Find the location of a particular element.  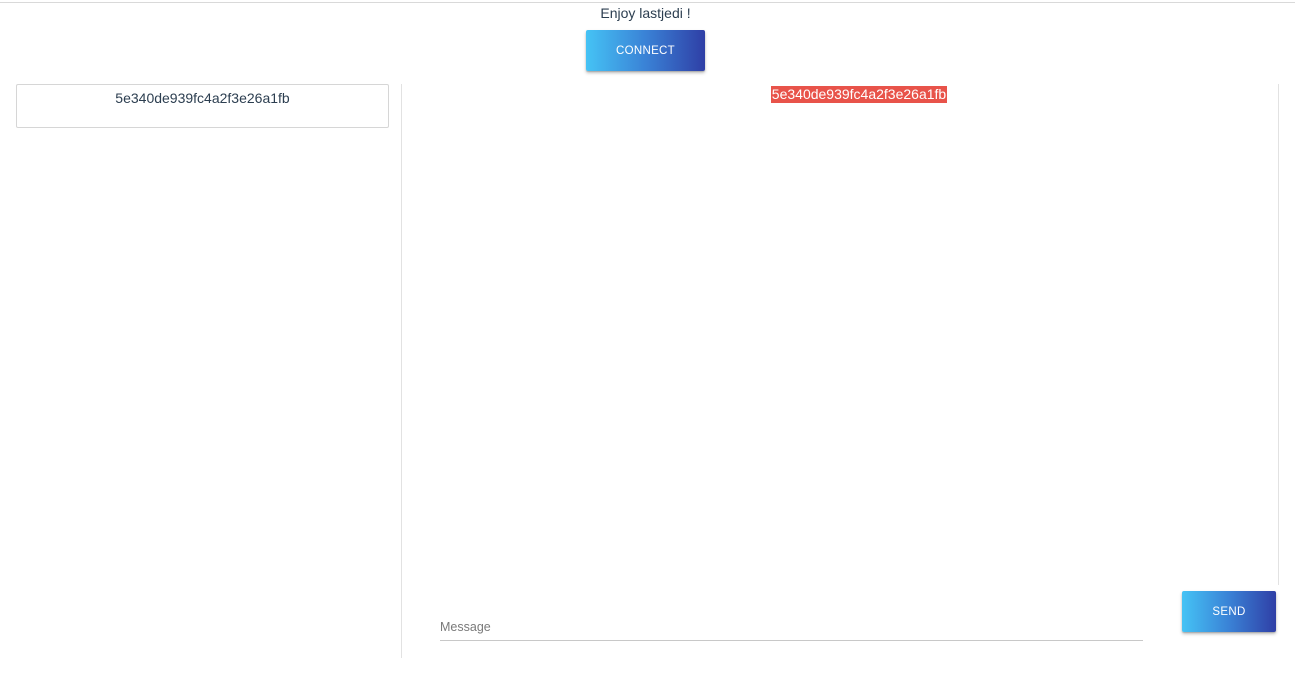

conversation-item: 5e340de939fc4a2f3e26a1fb is located at coordinates (202, 106).